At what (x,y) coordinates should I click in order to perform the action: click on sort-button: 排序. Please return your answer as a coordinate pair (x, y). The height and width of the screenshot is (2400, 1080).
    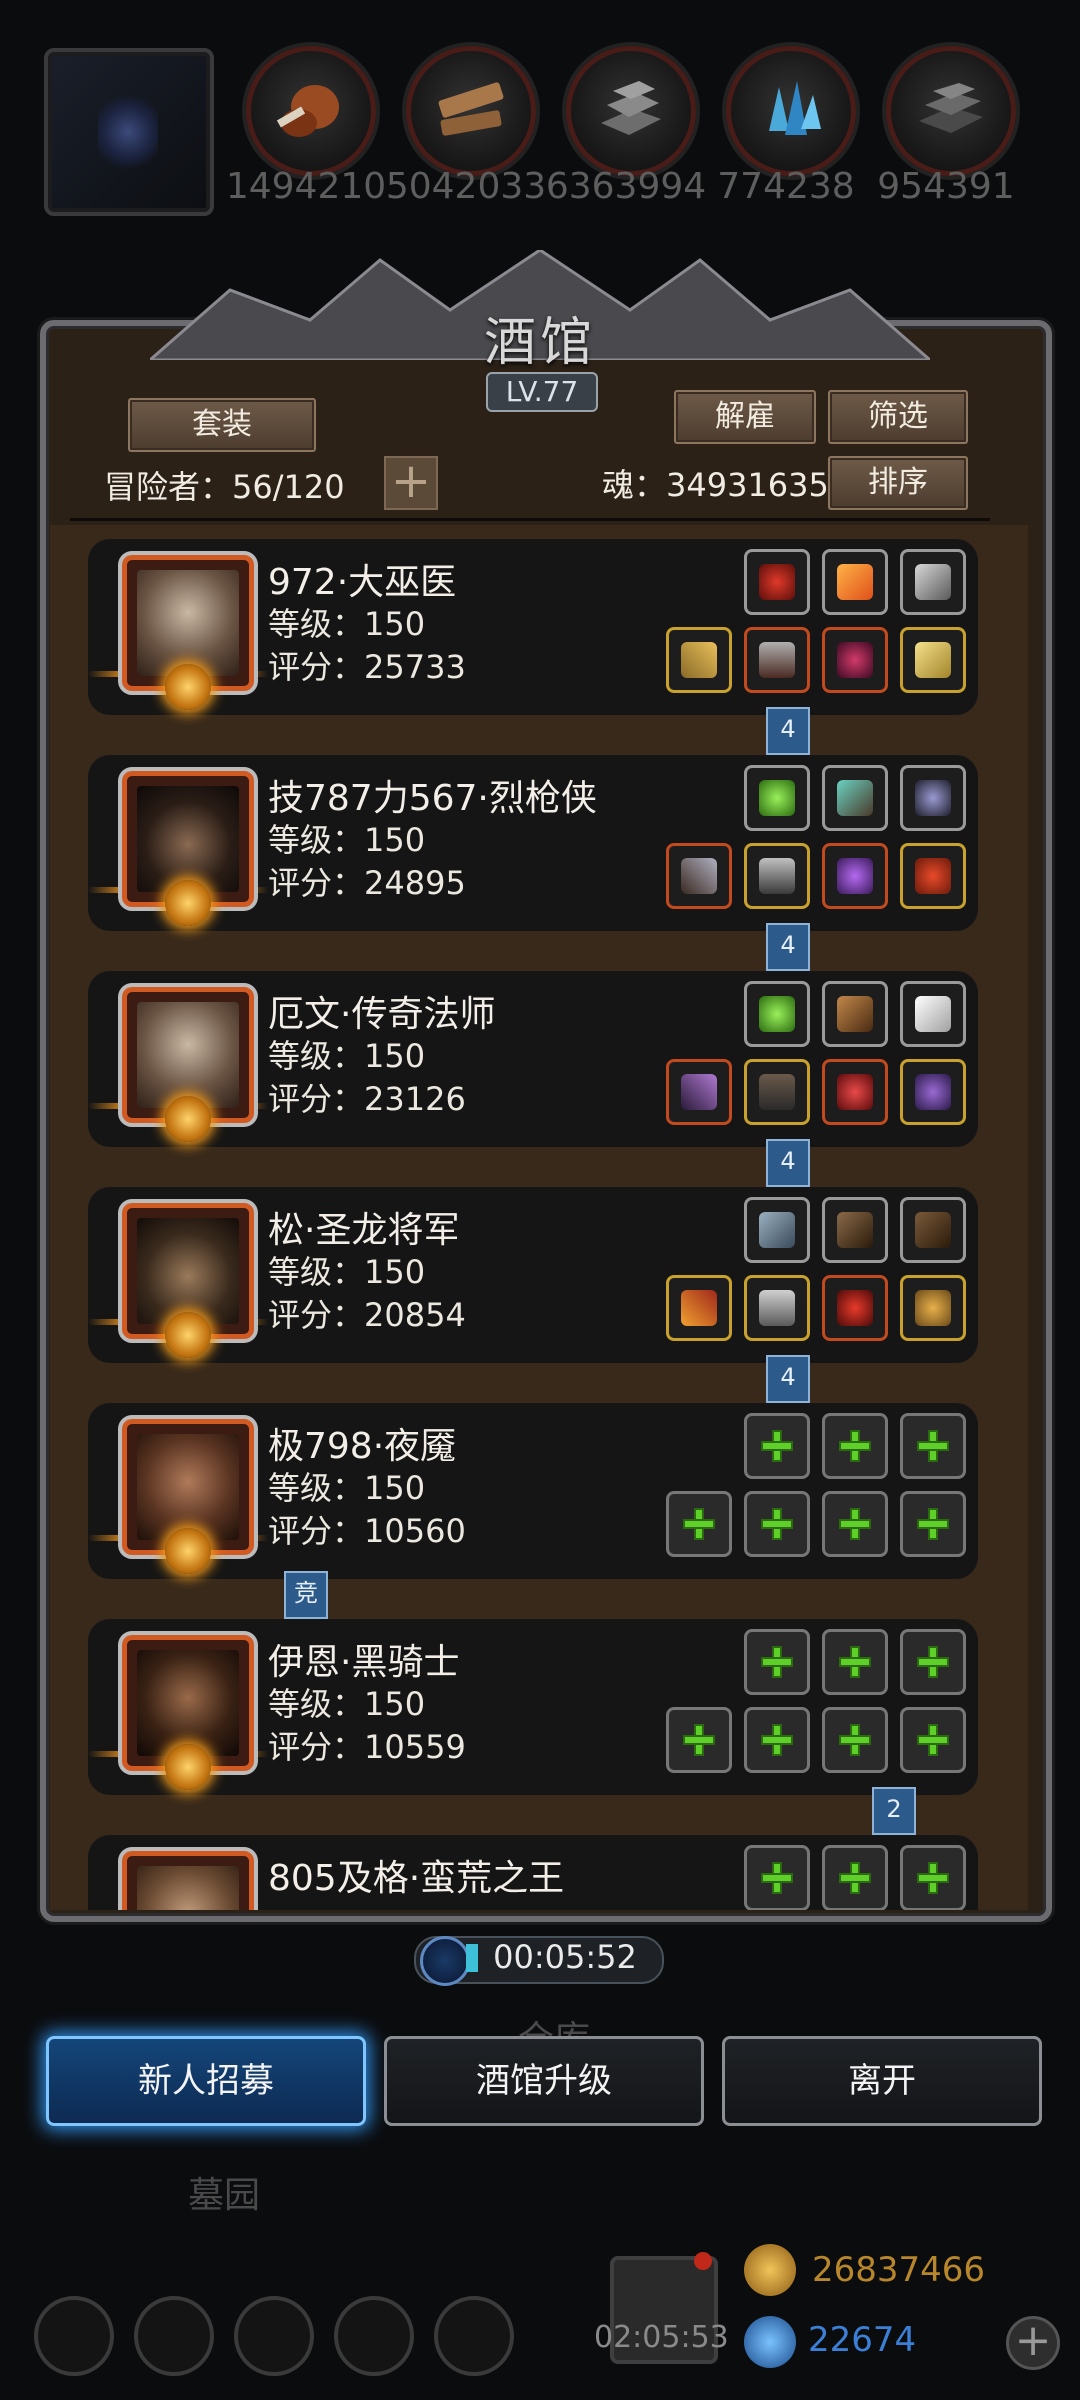
    Looking at the image, I should click on (898, 483).